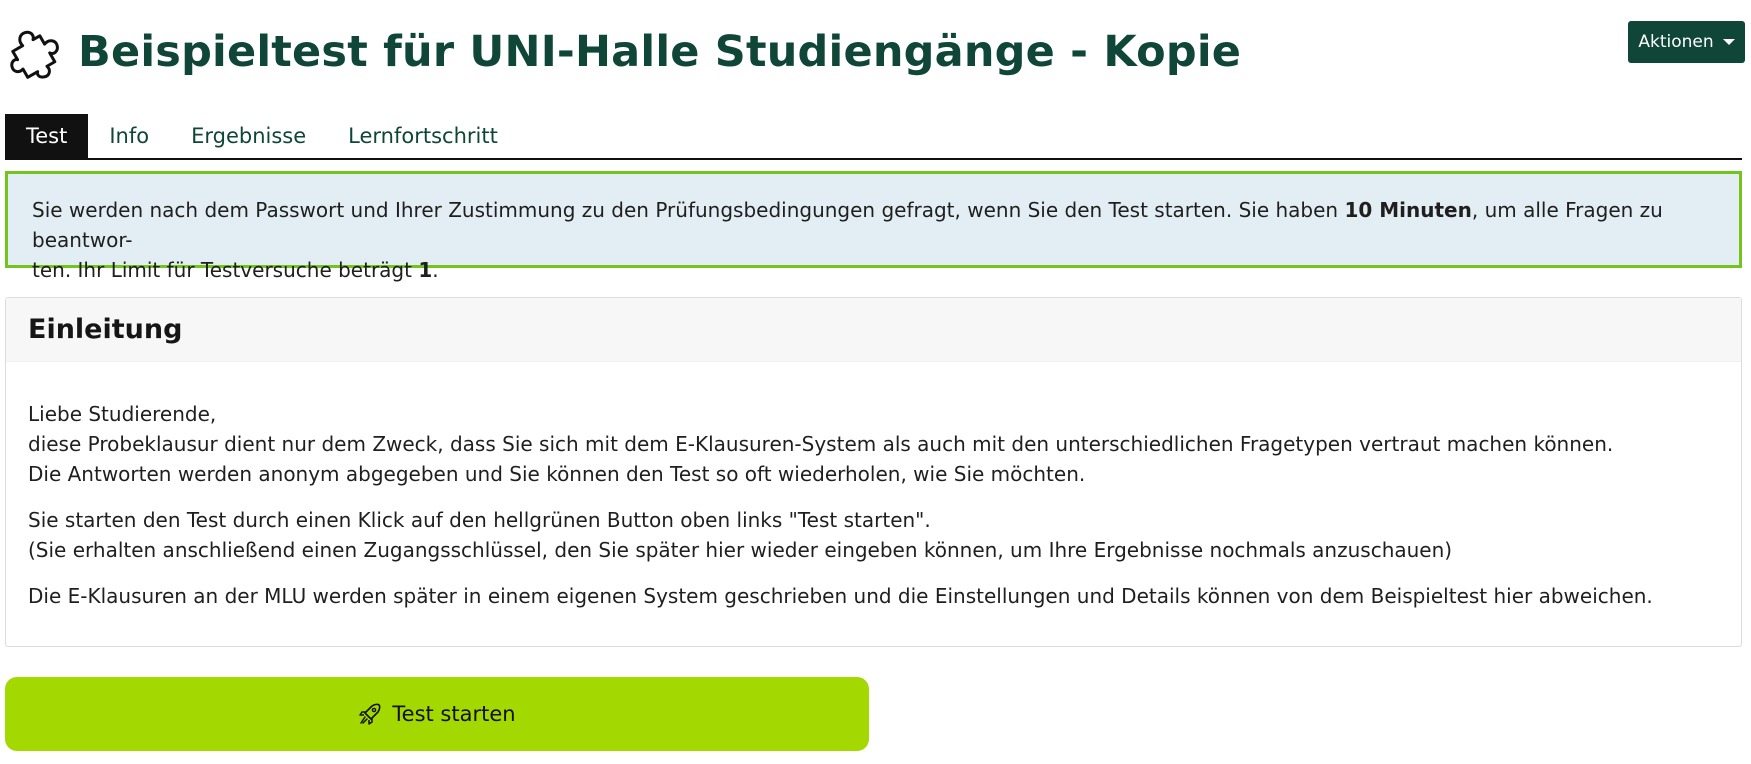 This screenshot has height=764, width=1751. What do you see at coordinates (34, 54) in the screenshot?
I see `puzzle-icon` at bounding box center [34, 54].